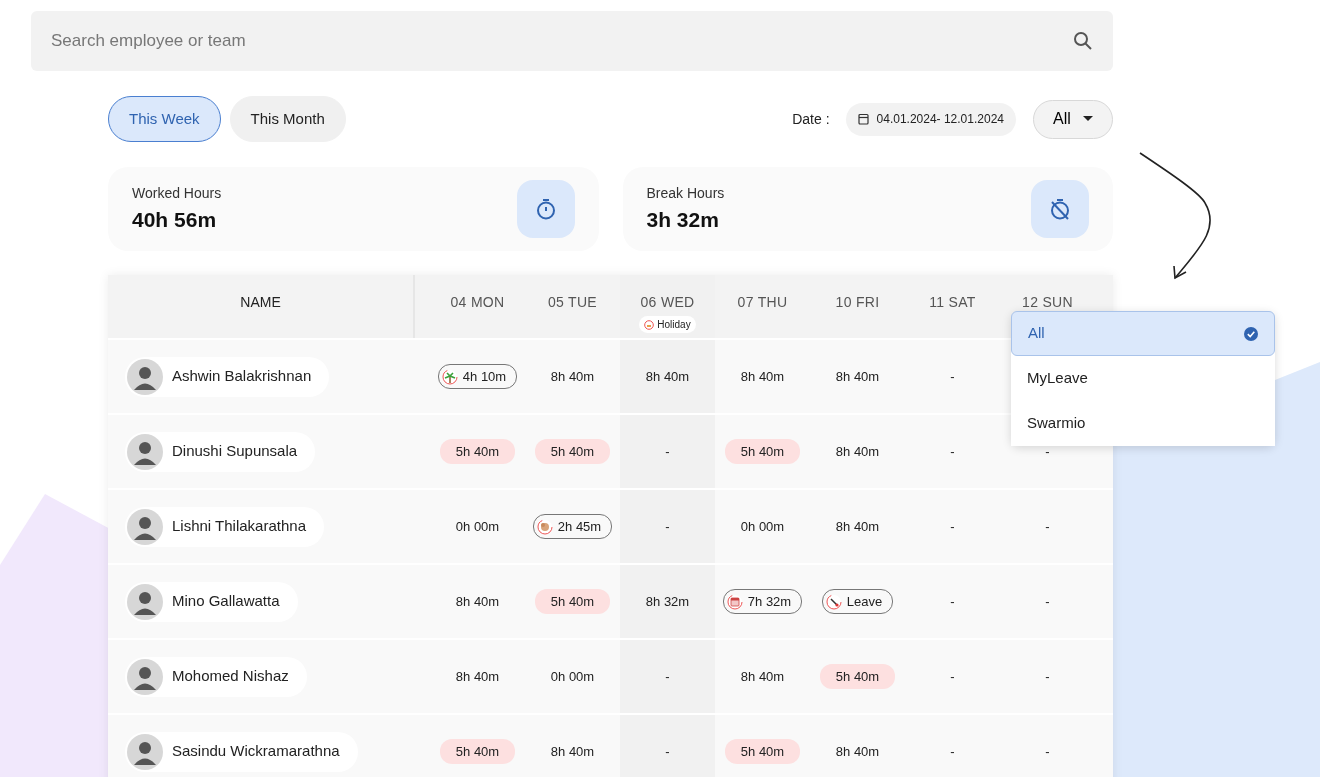 Image resolution: width=1320 pixels, height=777 pixels. I want to click on stopwatch-off-icon, so click(1060, 209).